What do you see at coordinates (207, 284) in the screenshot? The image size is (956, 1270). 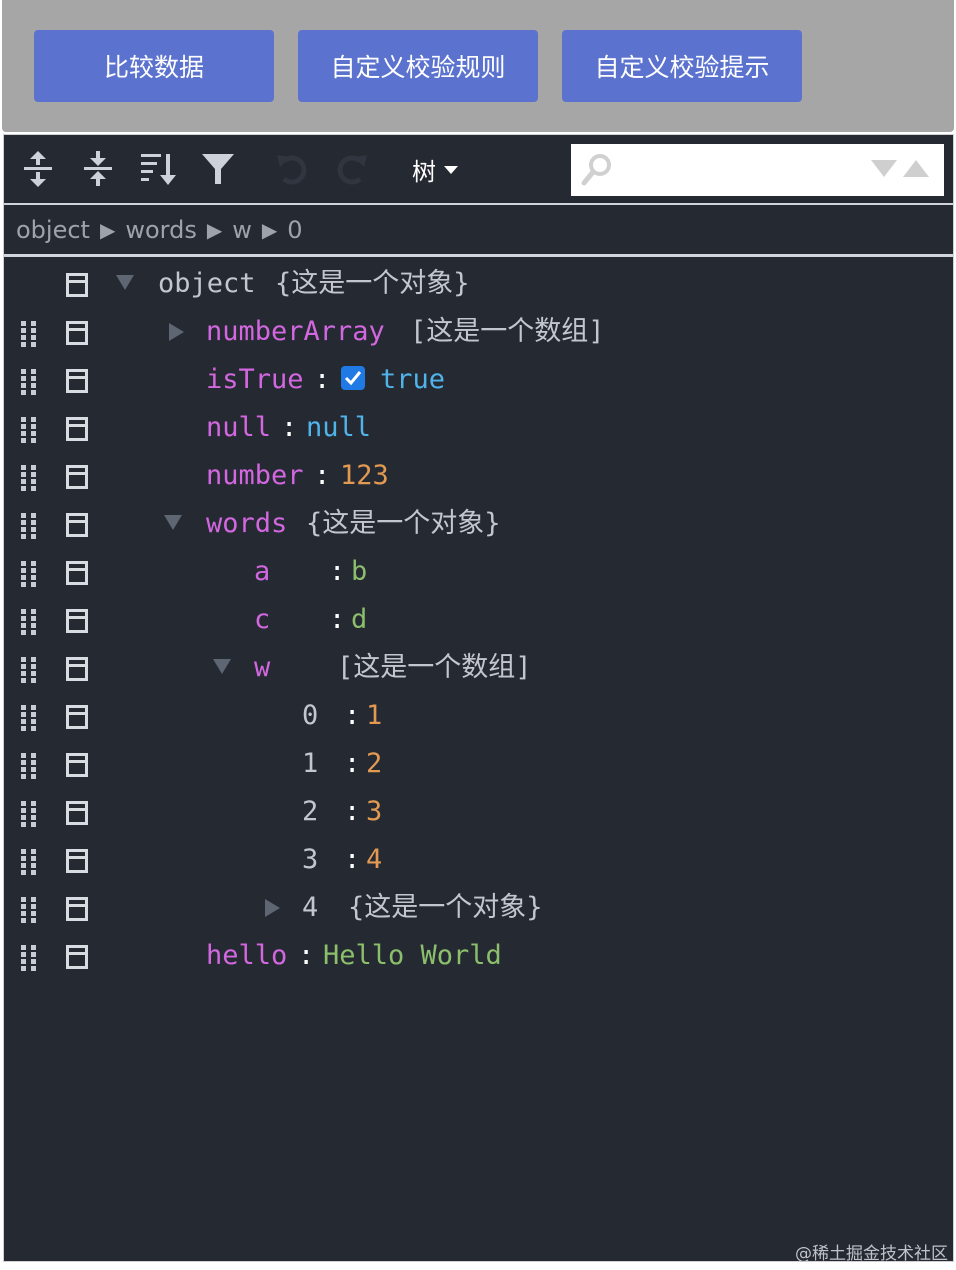 I see `root-key: object` at bounding box center [207, 284].